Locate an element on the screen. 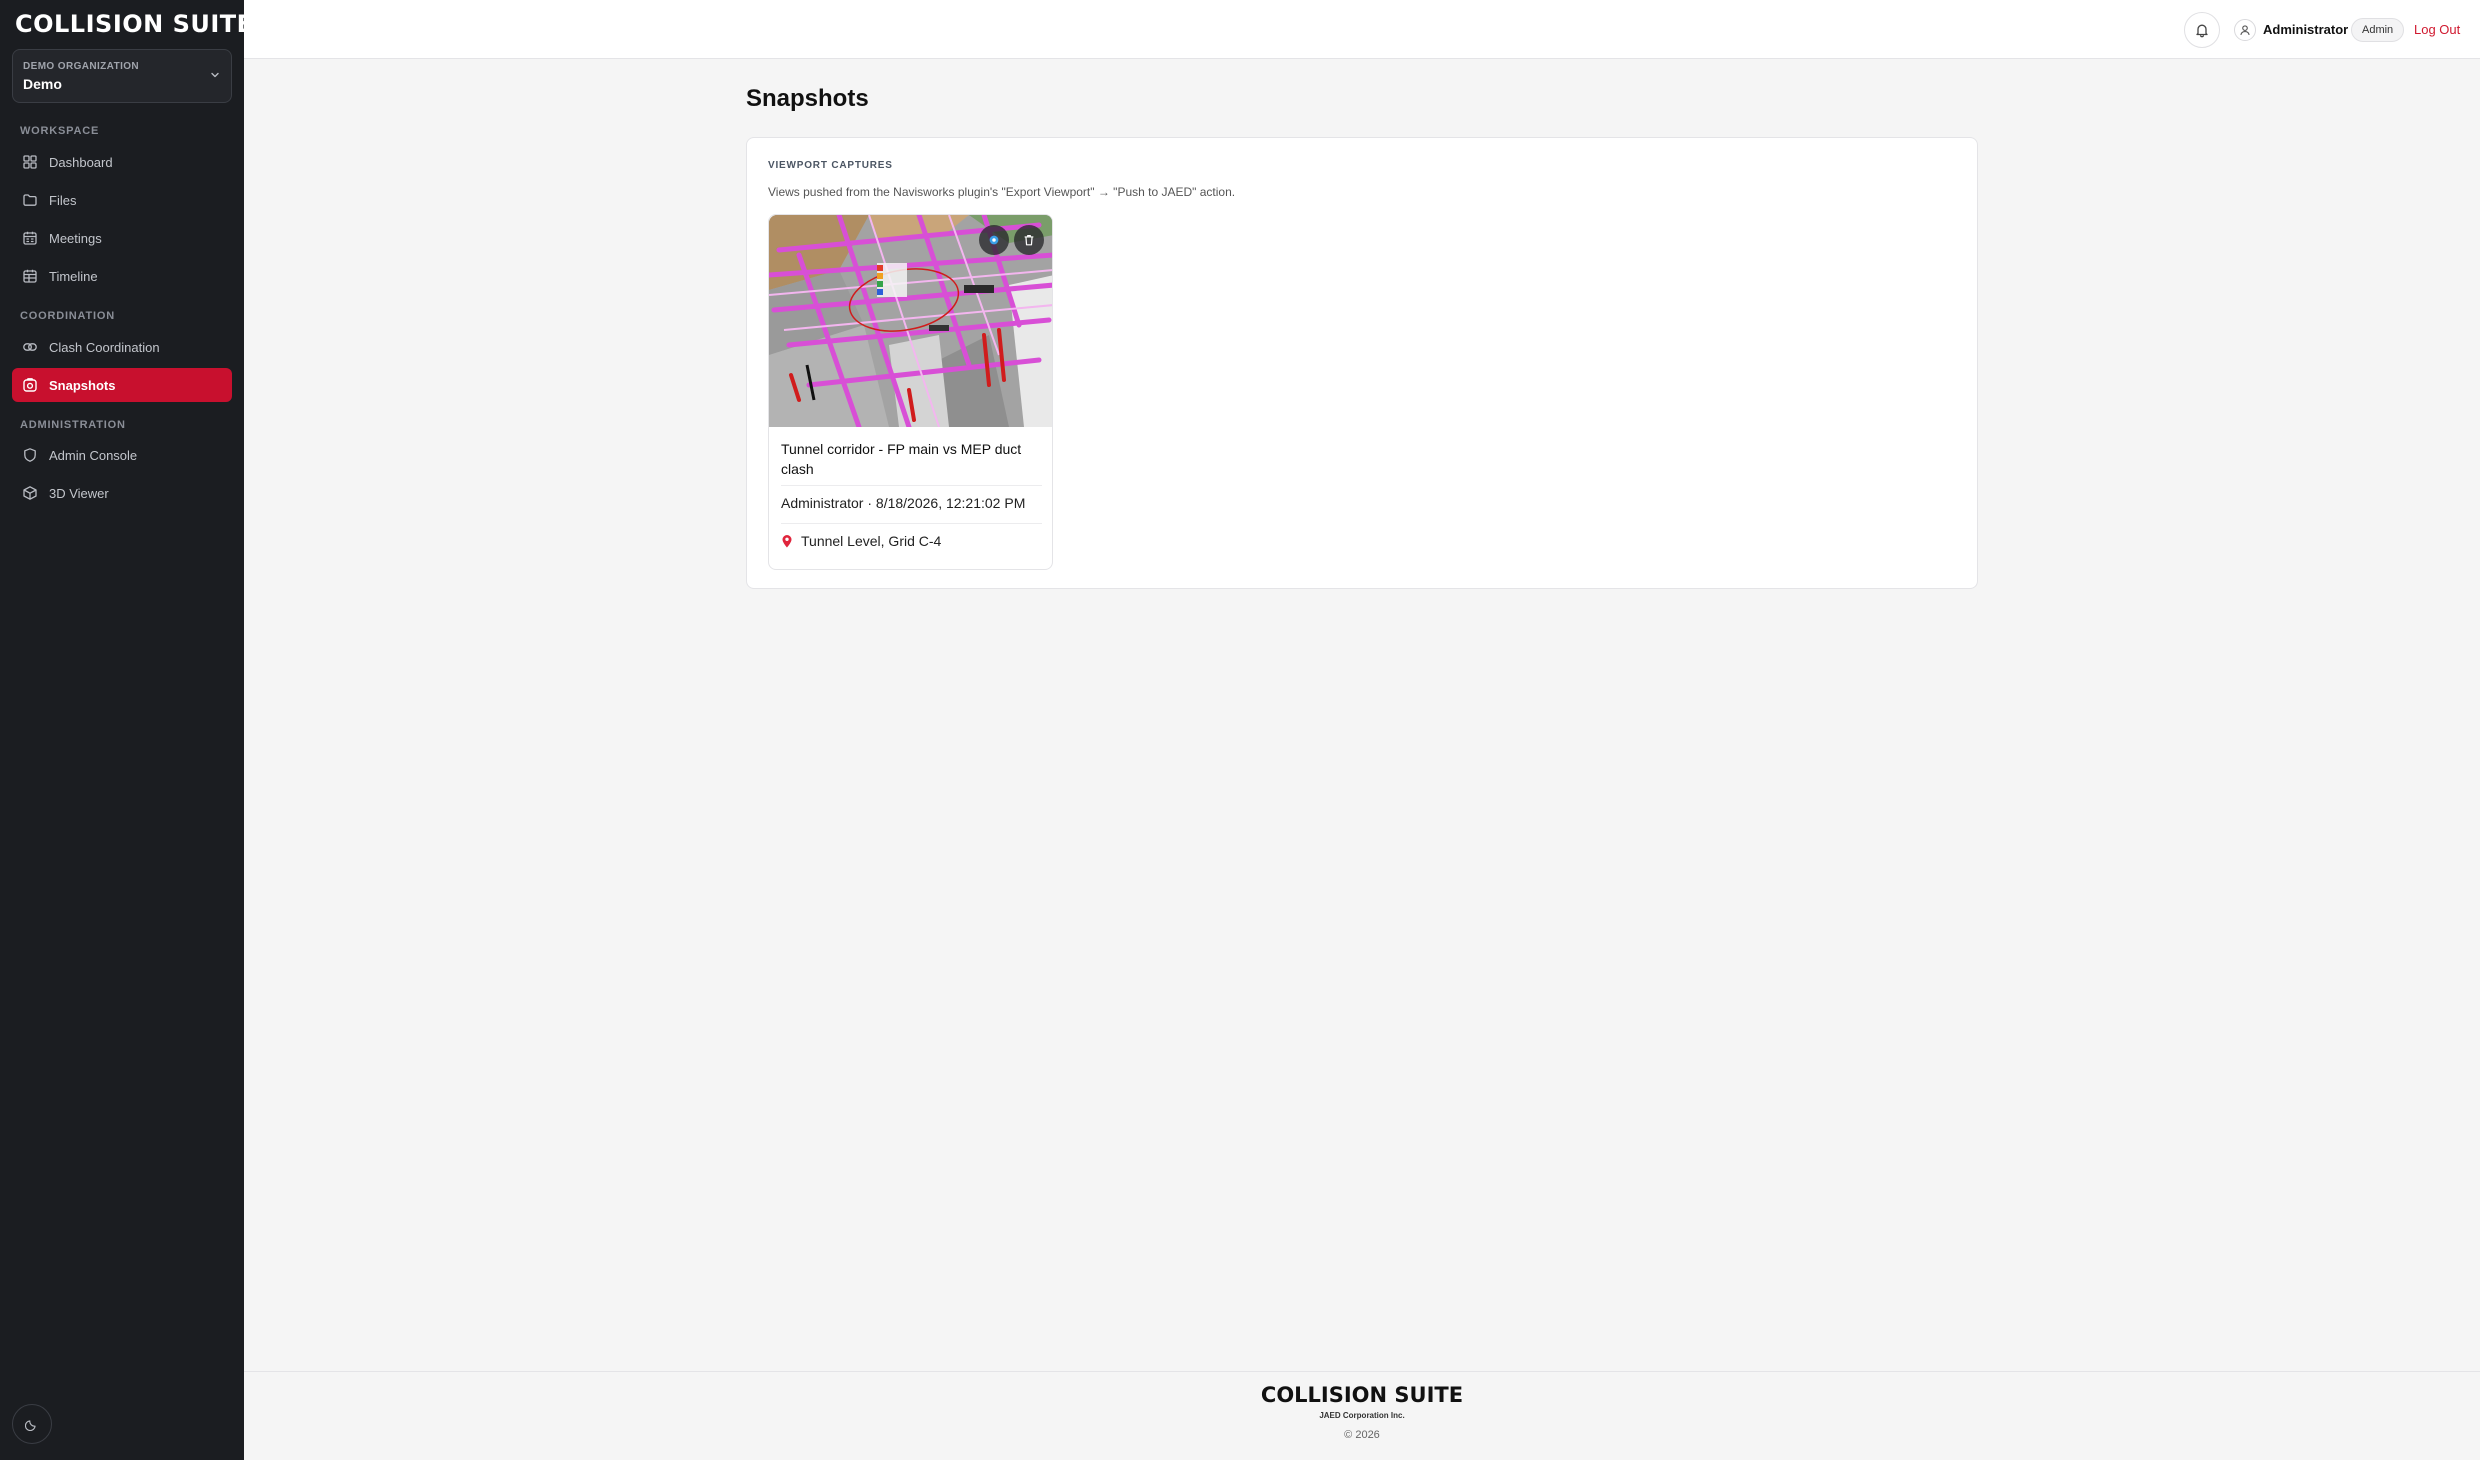 This screenshot has height=1460, width=2480. sidebar-item-label: Files is located at coordinates (63, 200).